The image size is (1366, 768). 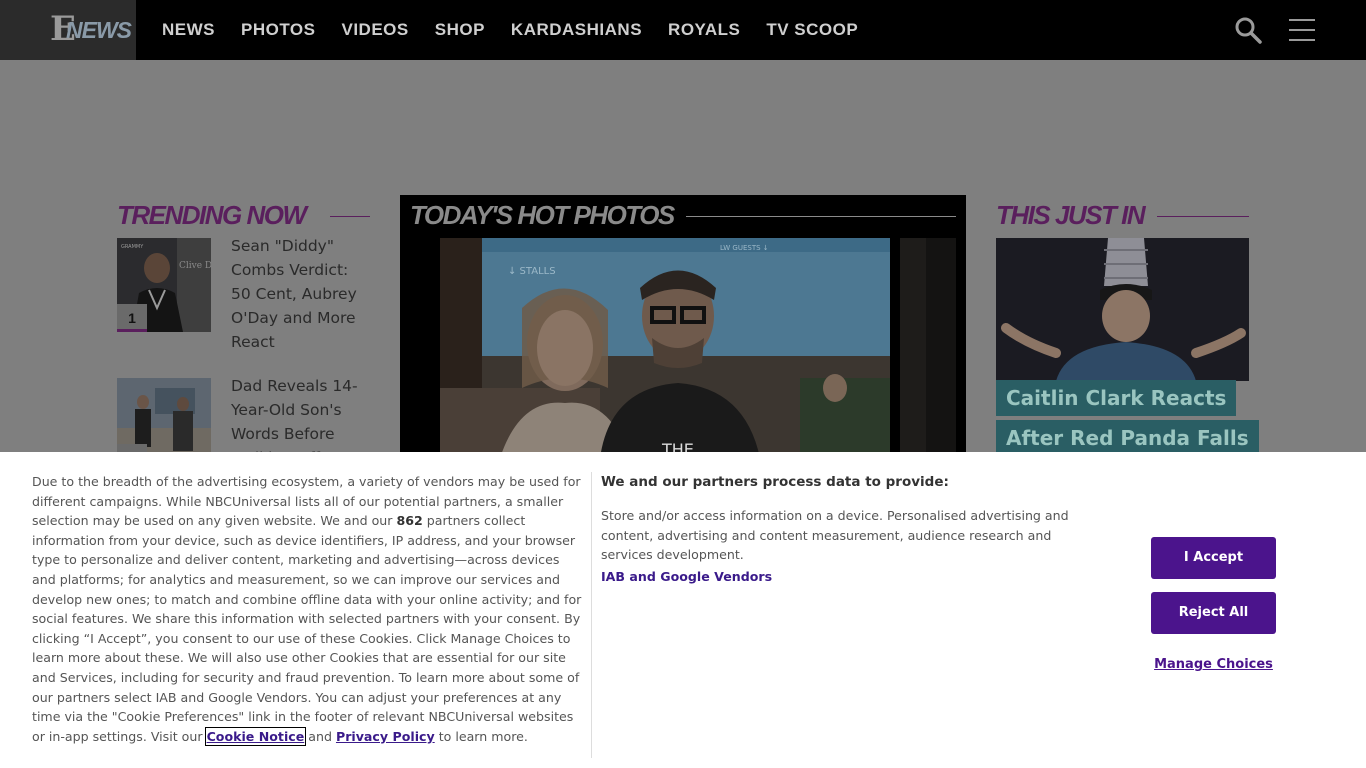 What do you see at coordinates (481, 736) in the screenshot?
I see `consent-text-part3: to learn more.` at bounding box center [481, 736].